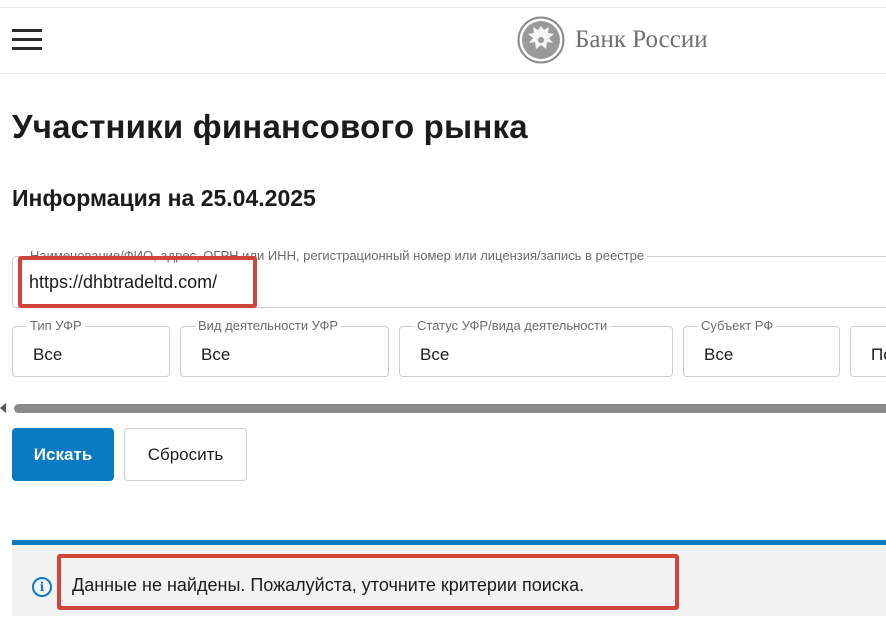 This screenshot has width=886, height=641. Describe the element at coordinates (48, 354) in the screenshot. I see `ufr-type-value: Все` at that location.